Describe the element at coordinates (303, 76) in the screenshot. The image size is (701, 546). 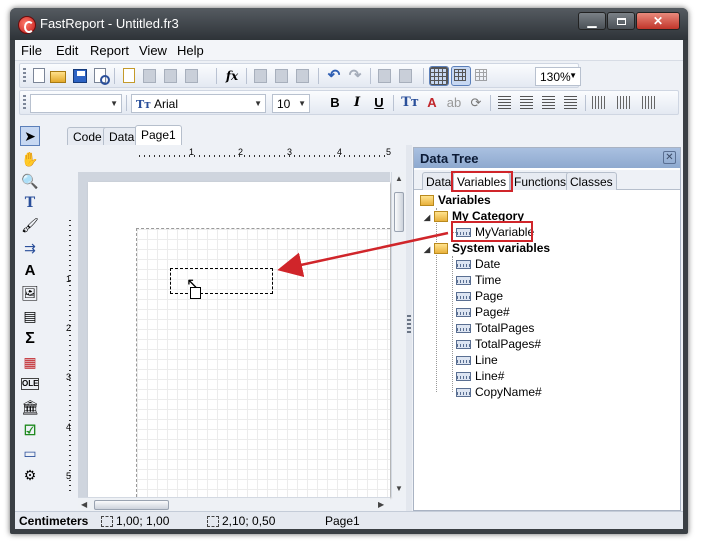
I see `paste-button` at that location.